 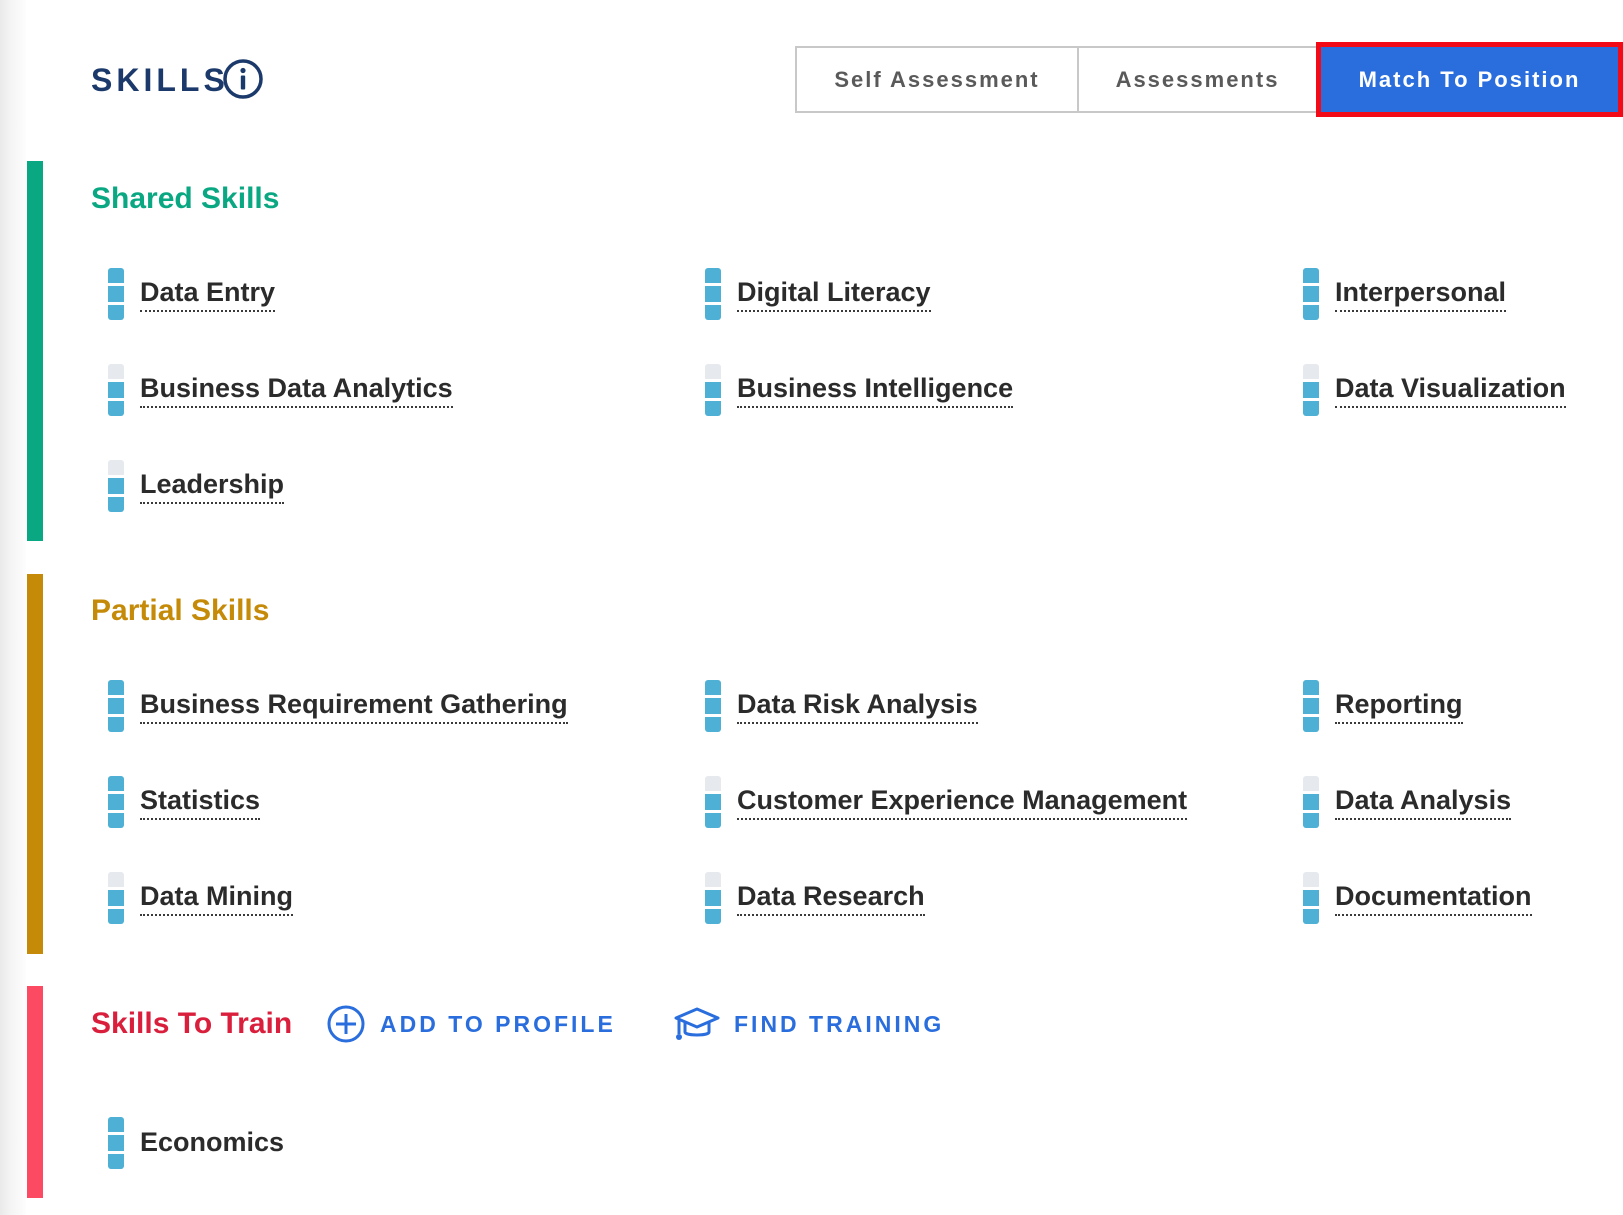 I want to click on skill-item: Data Risk Analysis, so click(x=841, y=706).